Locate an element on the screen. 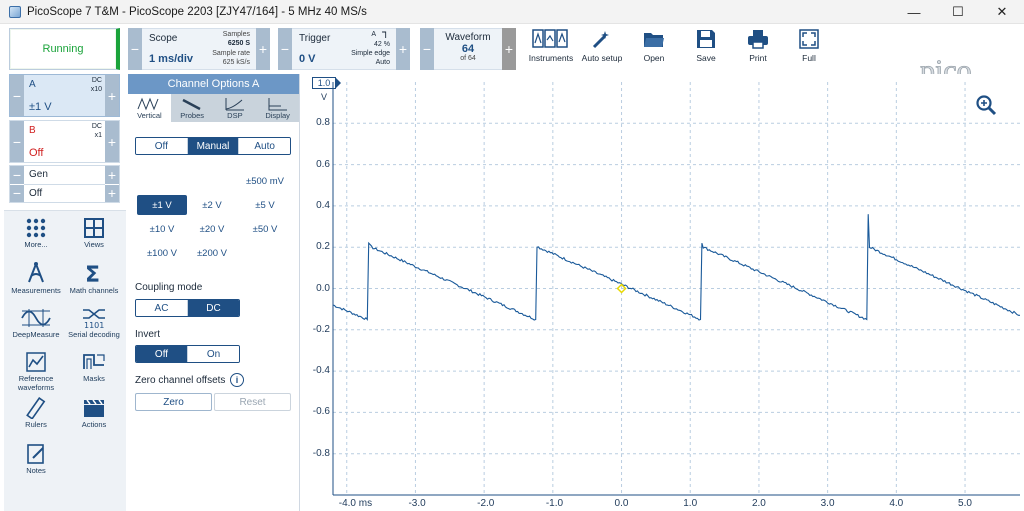 Image resolution: width=1024 pixels, height=511 pixels. views-button: Views is located at coordinates (94, 233).